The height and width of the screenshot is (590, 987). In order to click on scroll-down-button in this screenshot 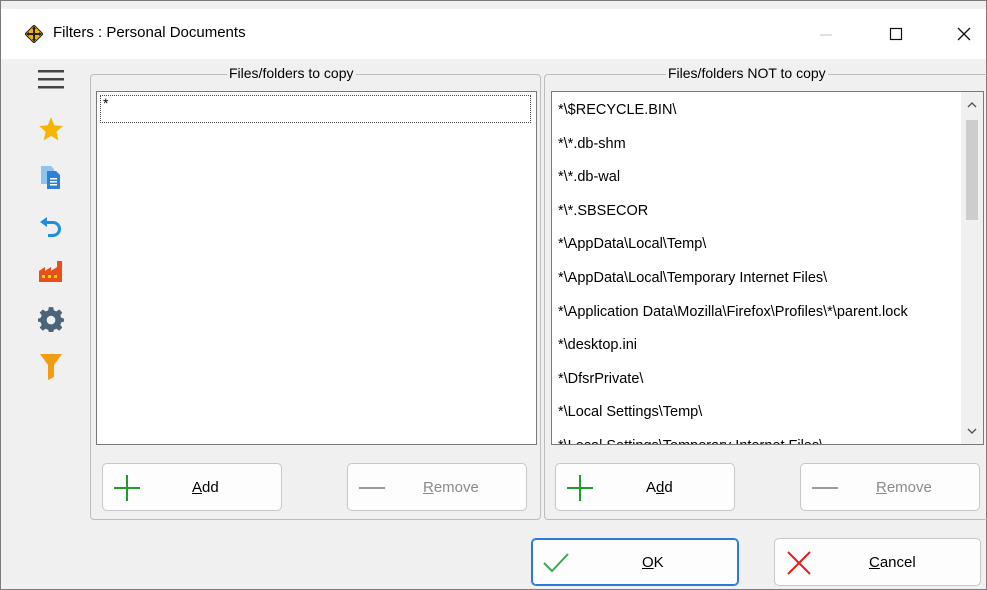, I will do `click(972, 431)`.